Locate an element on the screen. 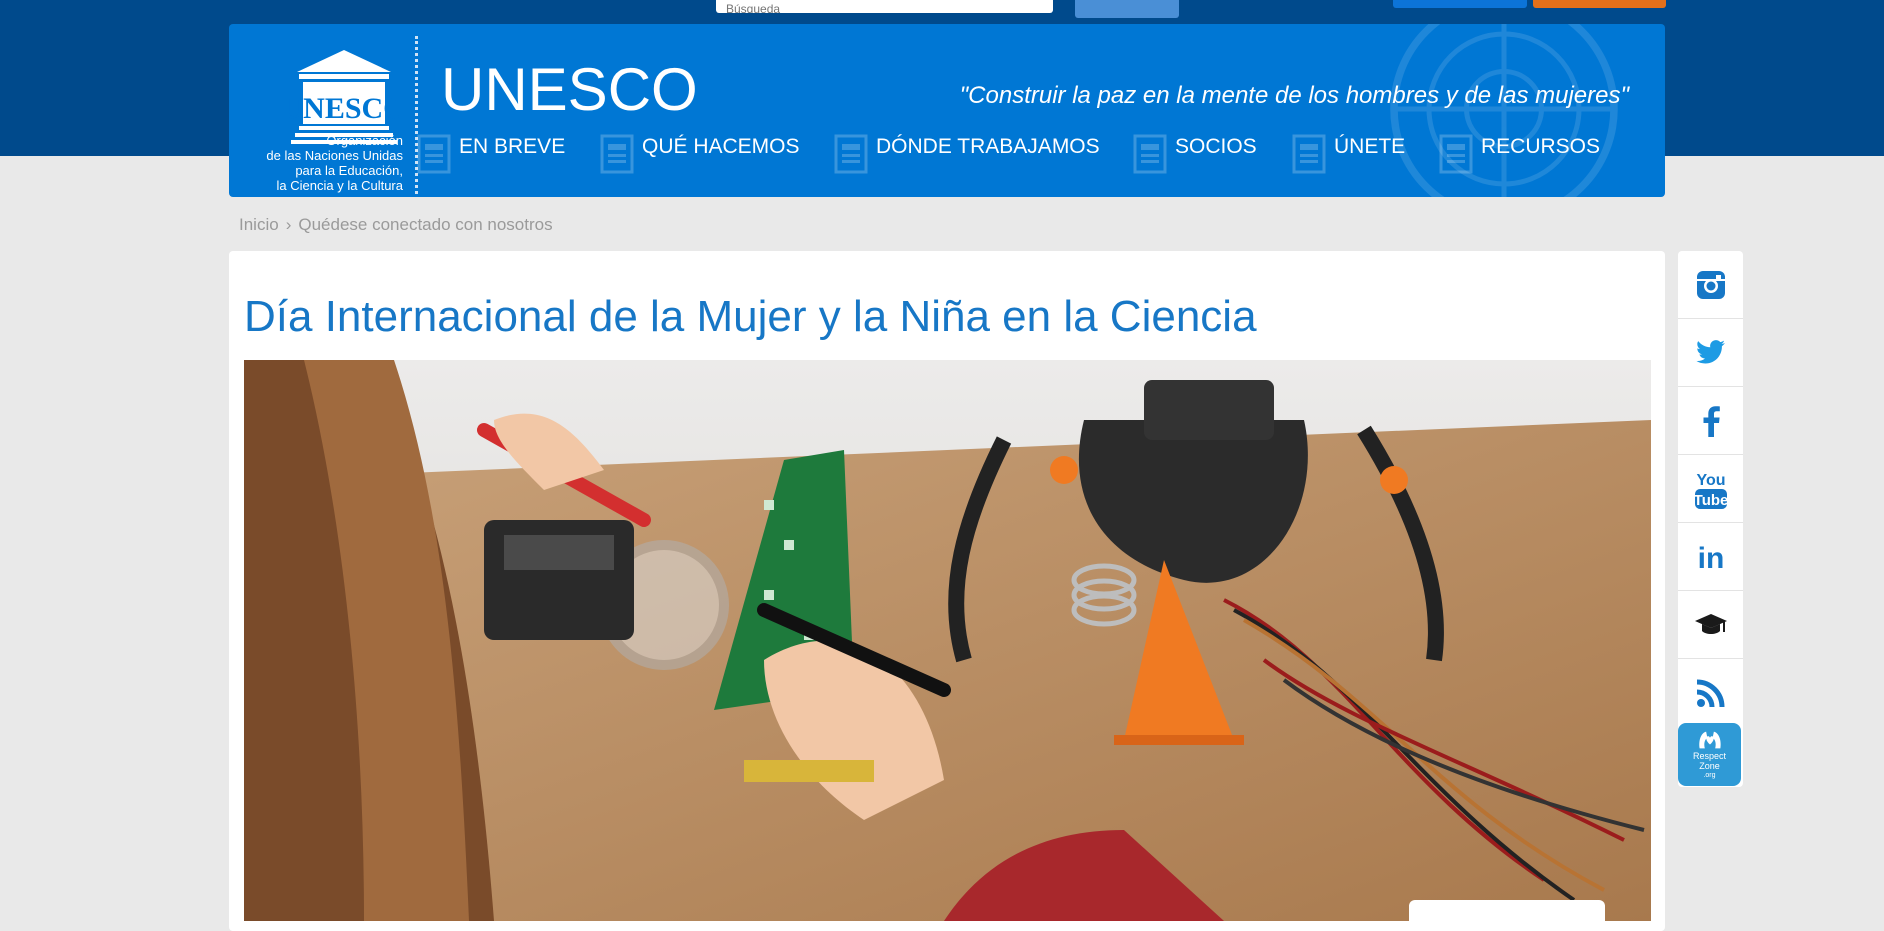  nav-item-socios: SOCIOS is located at coordinates (1195, 151).